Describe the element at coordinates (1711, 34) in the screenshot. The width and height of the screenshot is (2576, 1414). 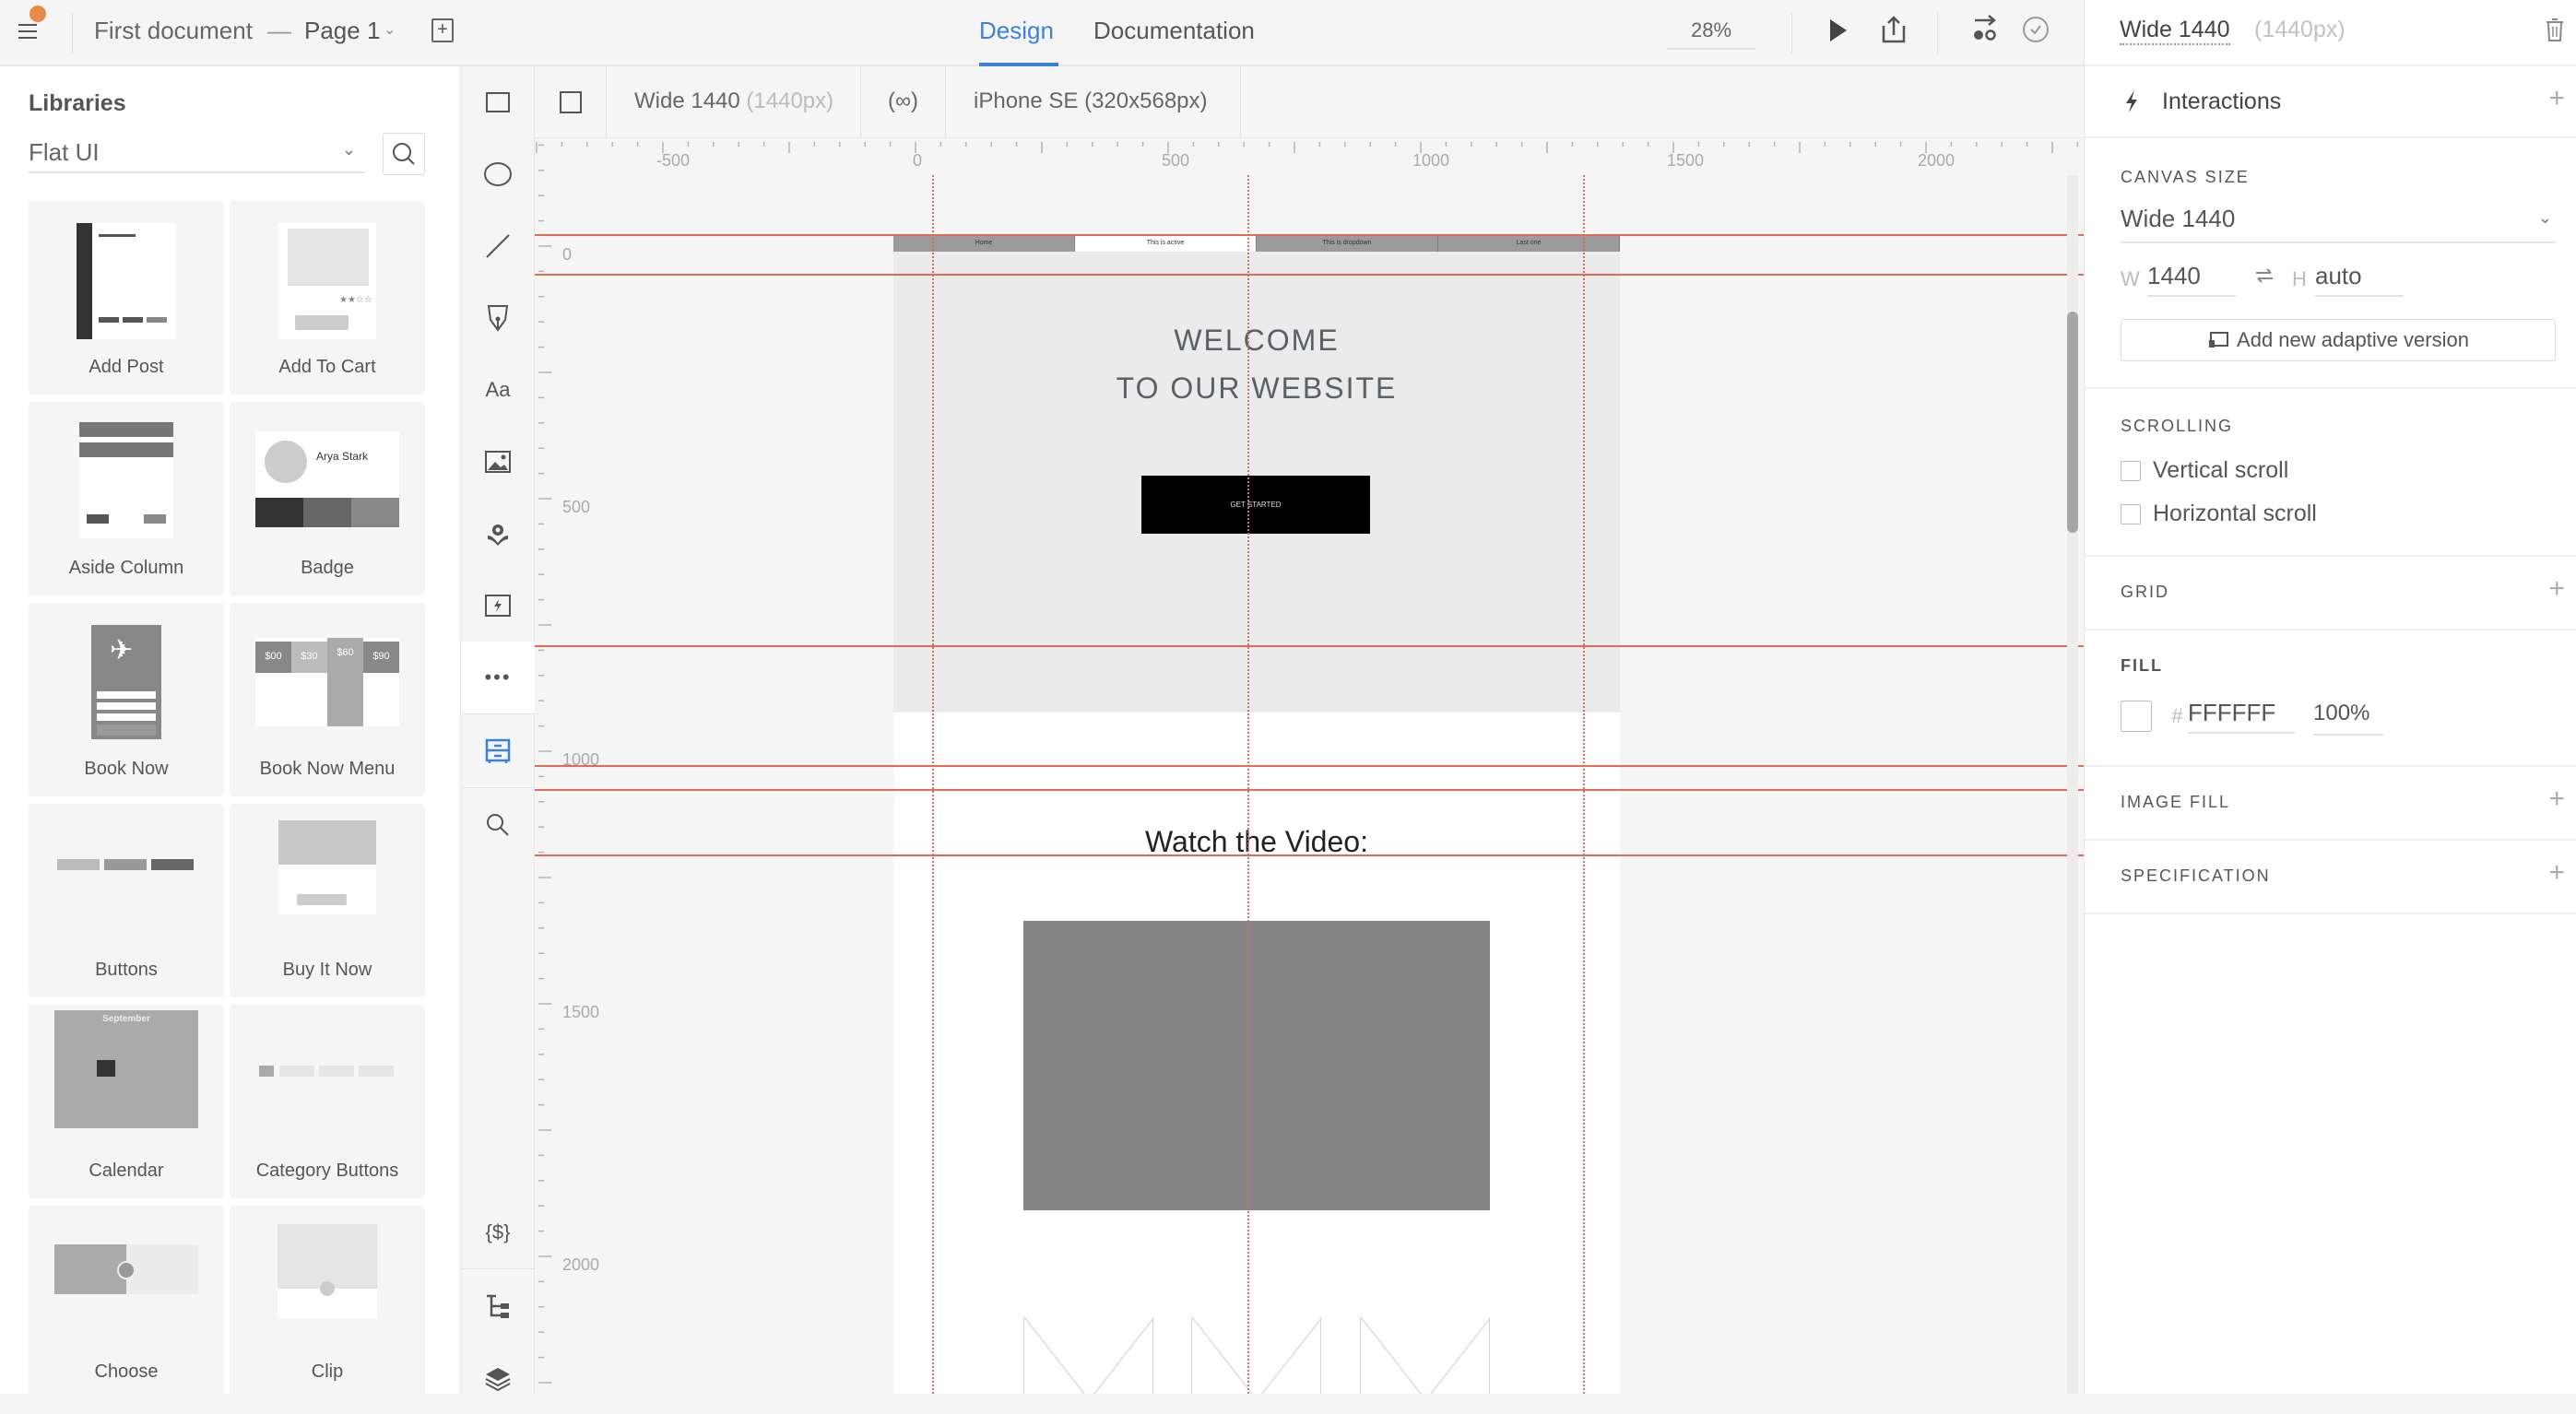
I see `zoom-level: 28%` at that location.